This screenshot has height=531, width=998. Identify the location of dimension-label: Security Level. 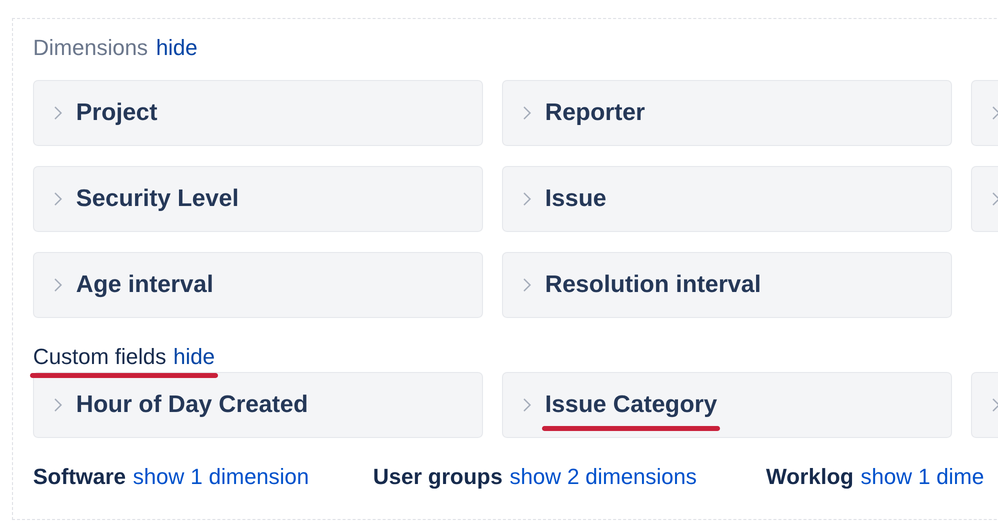
(157, 198).